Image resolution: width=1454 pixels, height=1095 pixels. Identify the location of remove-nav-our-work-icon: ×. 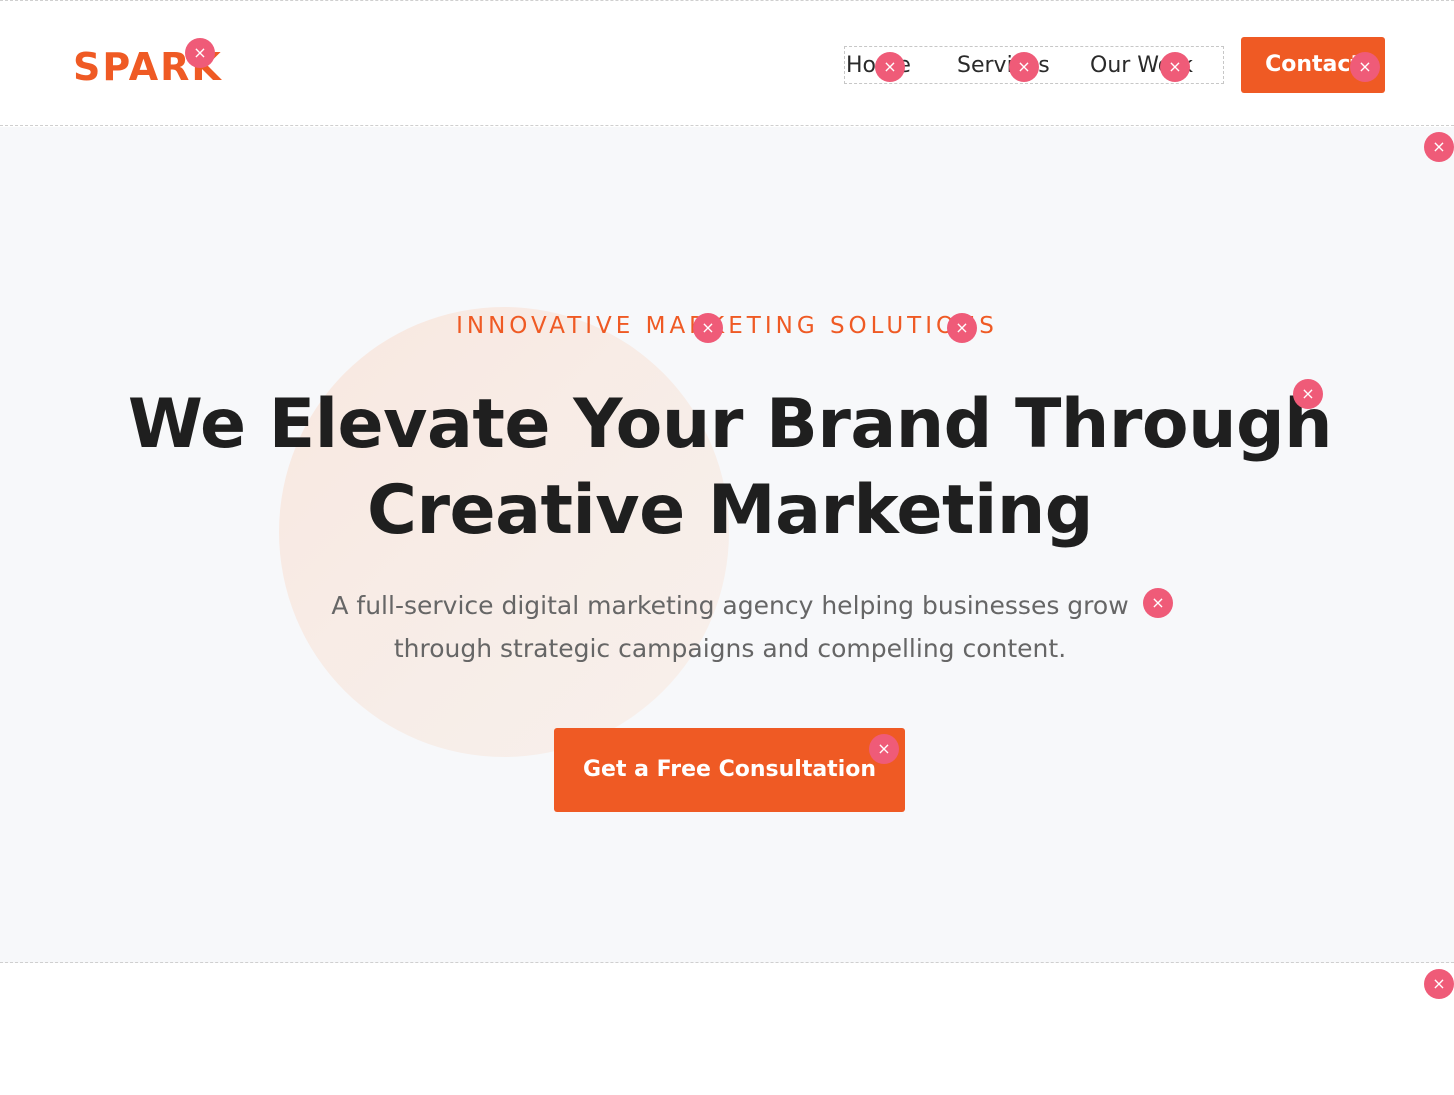
(1175, 67).